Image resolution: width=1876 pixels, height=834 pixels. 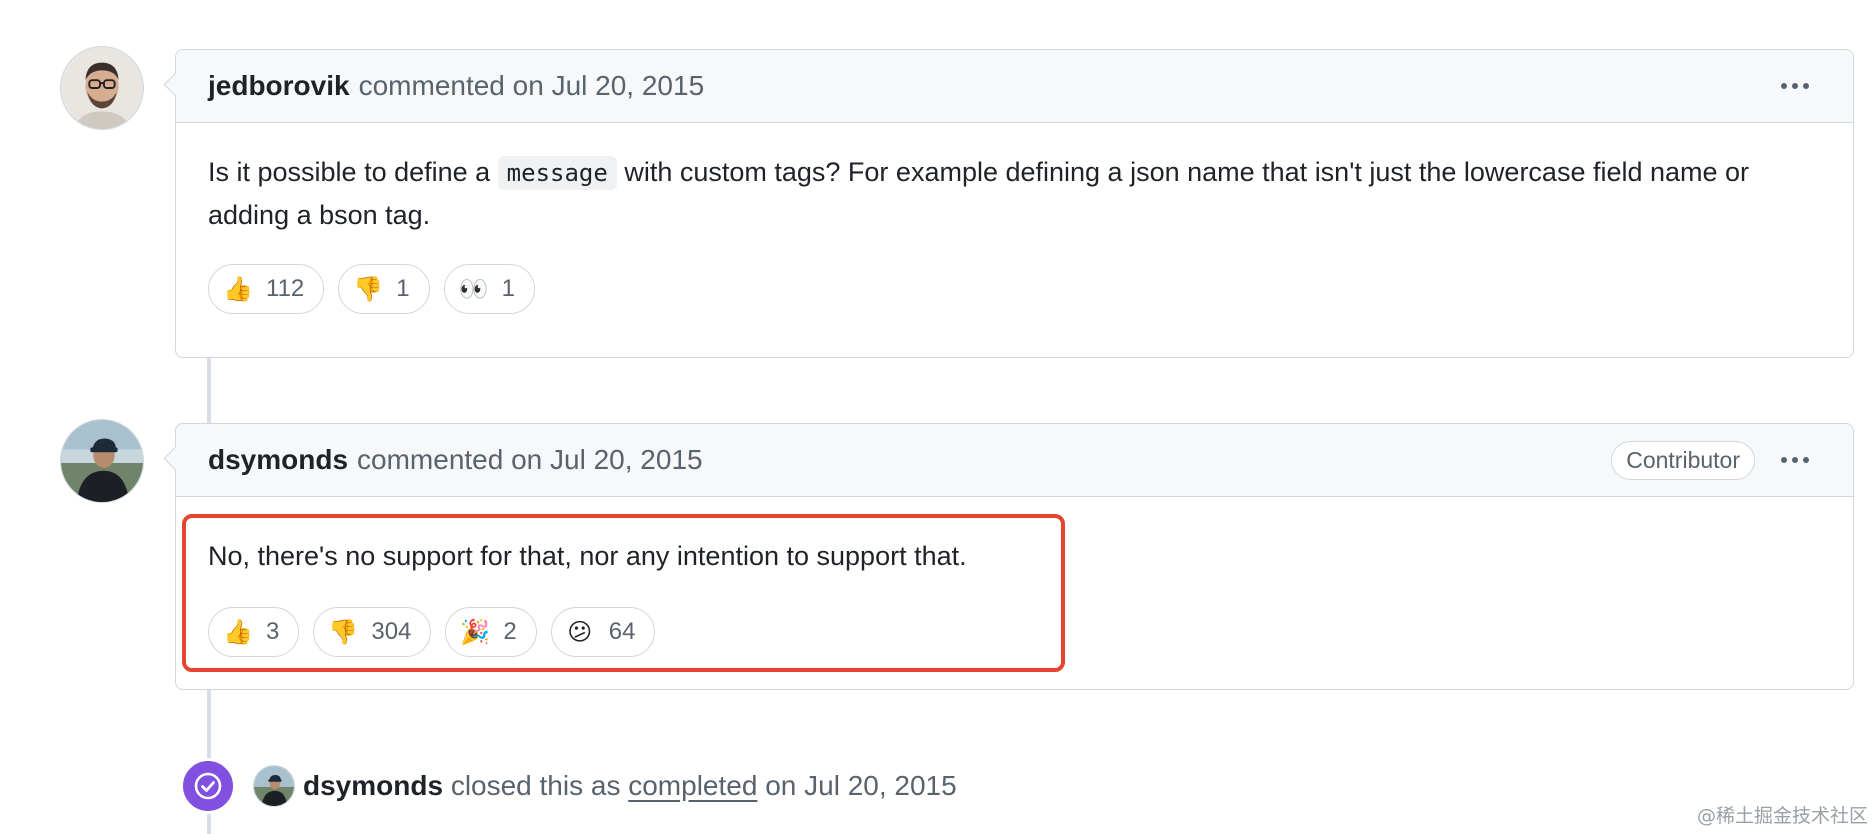 What do you see at coordinates (603, 632) in the screenshot?
I see `reaction-confused: 😕 64` at bounding box center [603, 632].